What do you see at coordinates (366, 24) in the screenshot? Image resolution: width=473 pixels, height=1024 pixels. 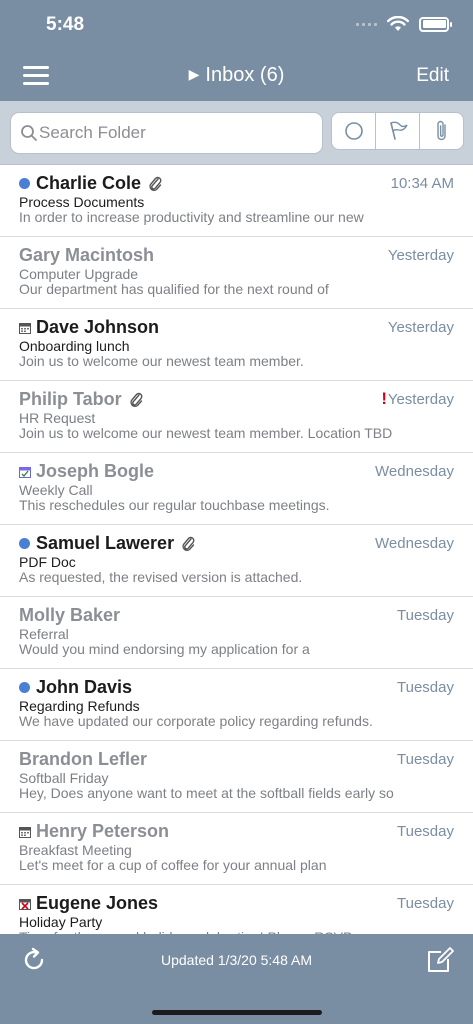 I see `signal-icon` at bounding box center [366, 24].